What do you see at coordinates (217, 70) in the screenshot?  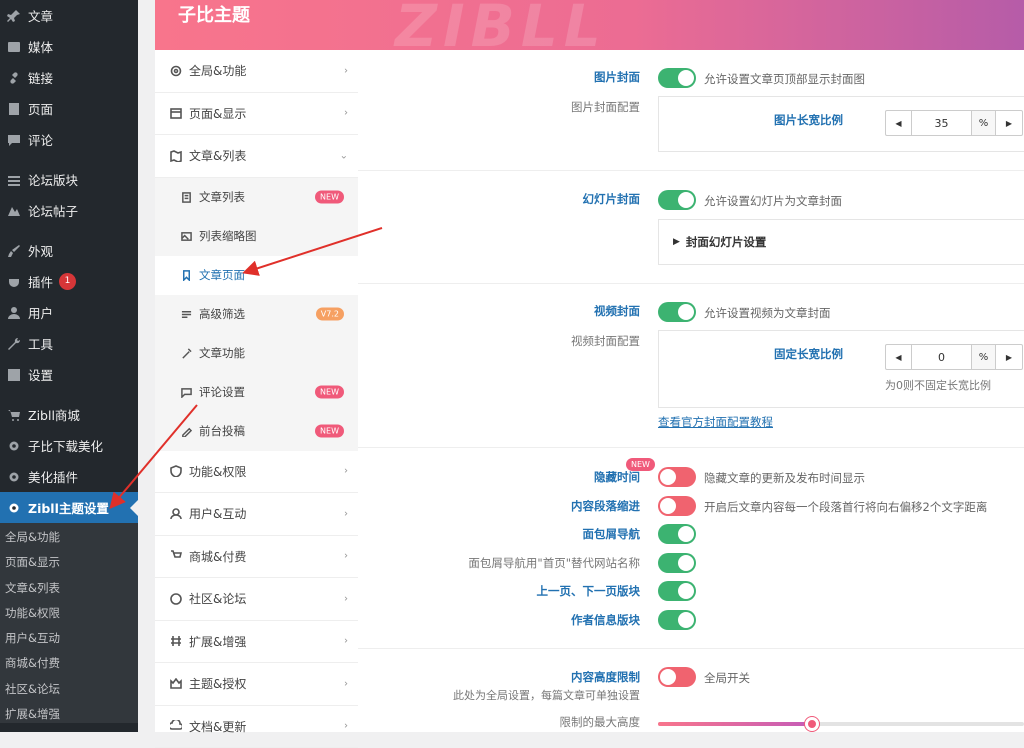 I see `nav-label: 全局&功能` at bounding box center [217, 70].